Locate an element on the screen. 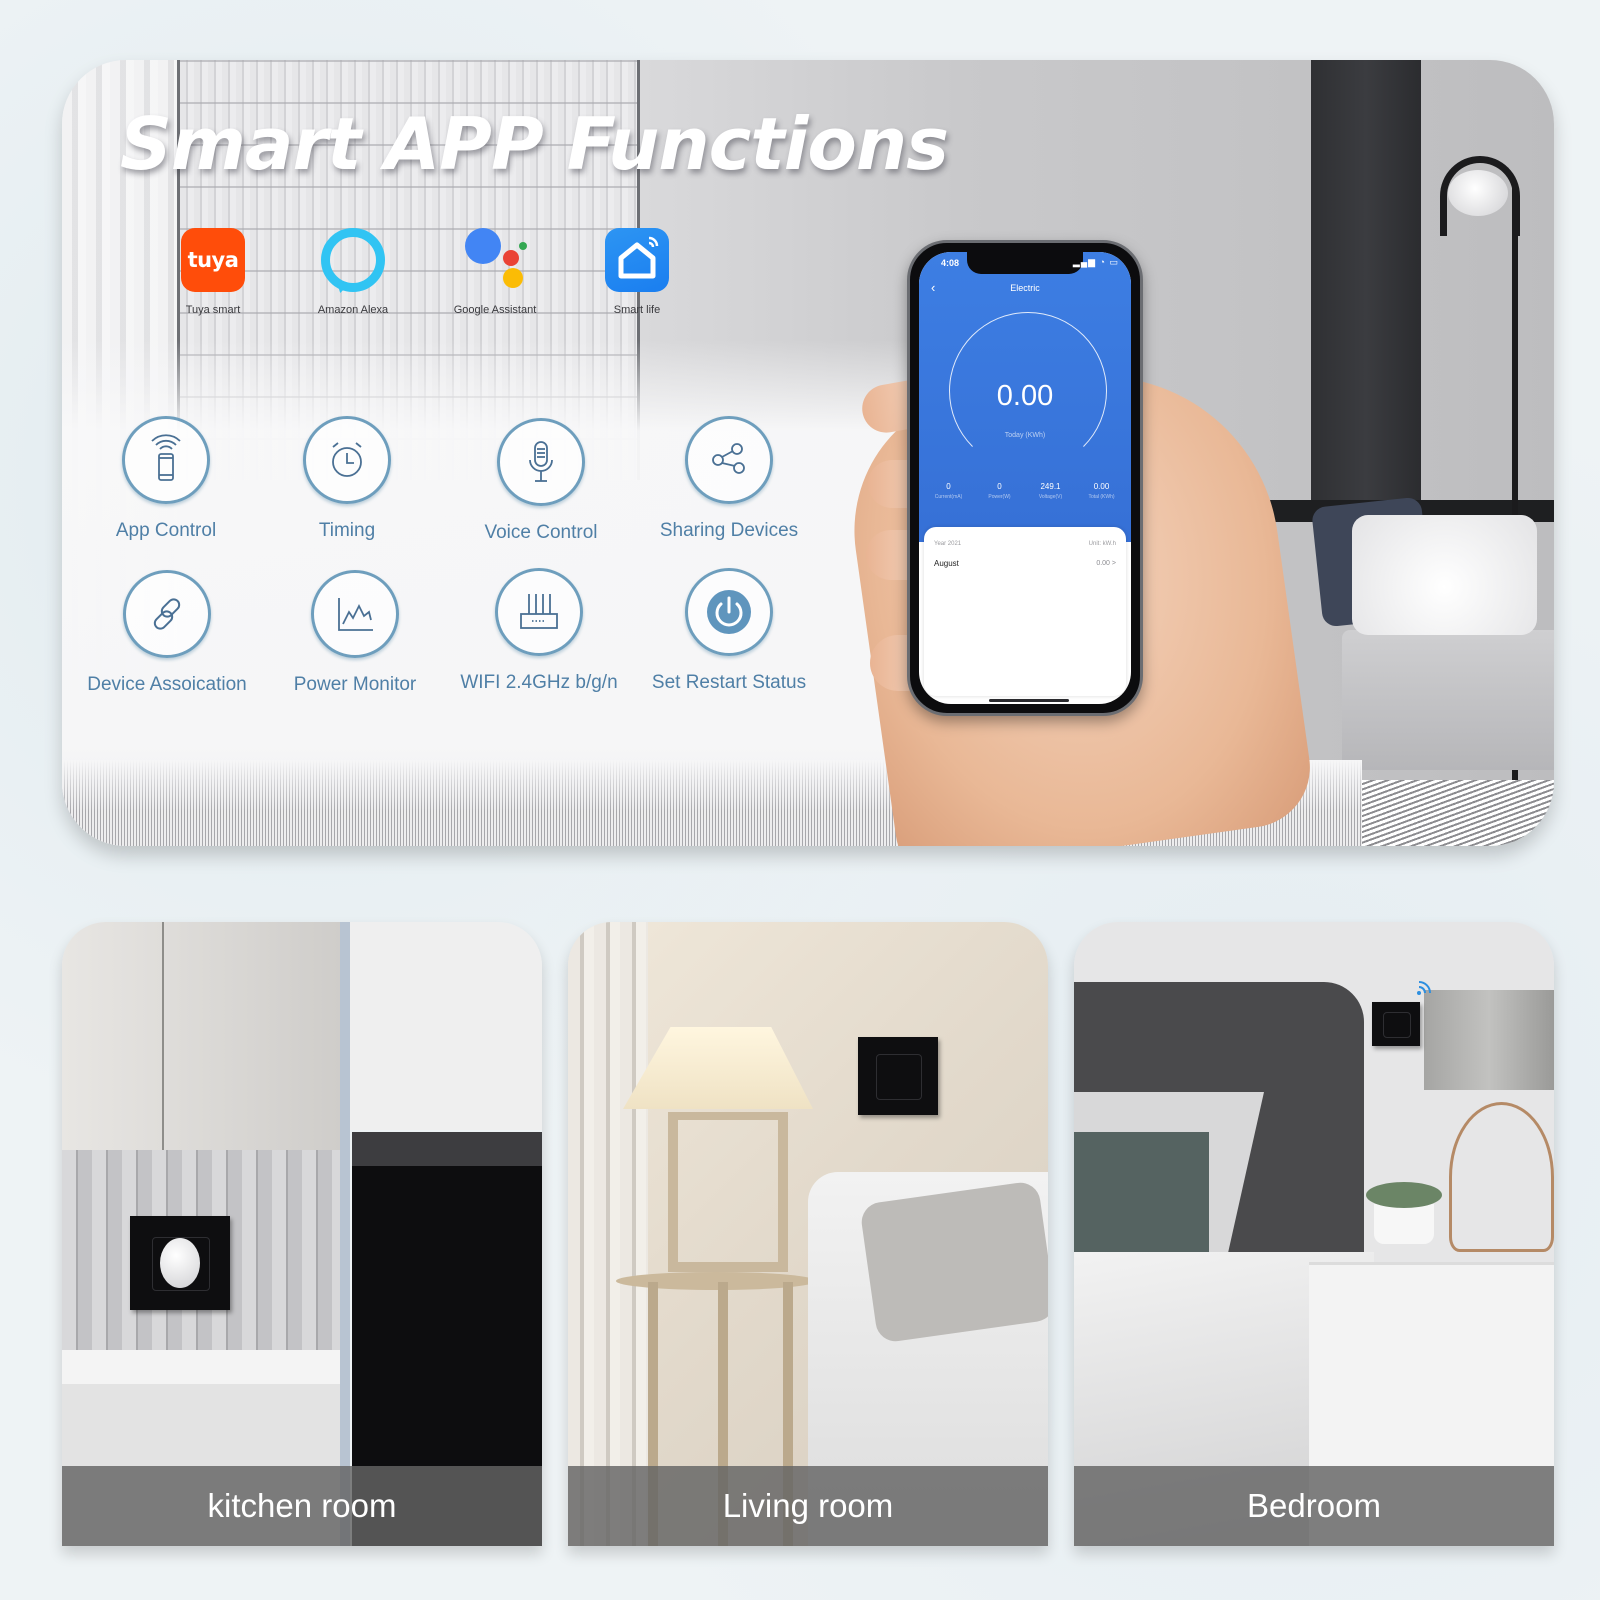 The width and height of the screenshot is (1600, 1600). alarm-clock-icon is located at coordinates (347, 460).